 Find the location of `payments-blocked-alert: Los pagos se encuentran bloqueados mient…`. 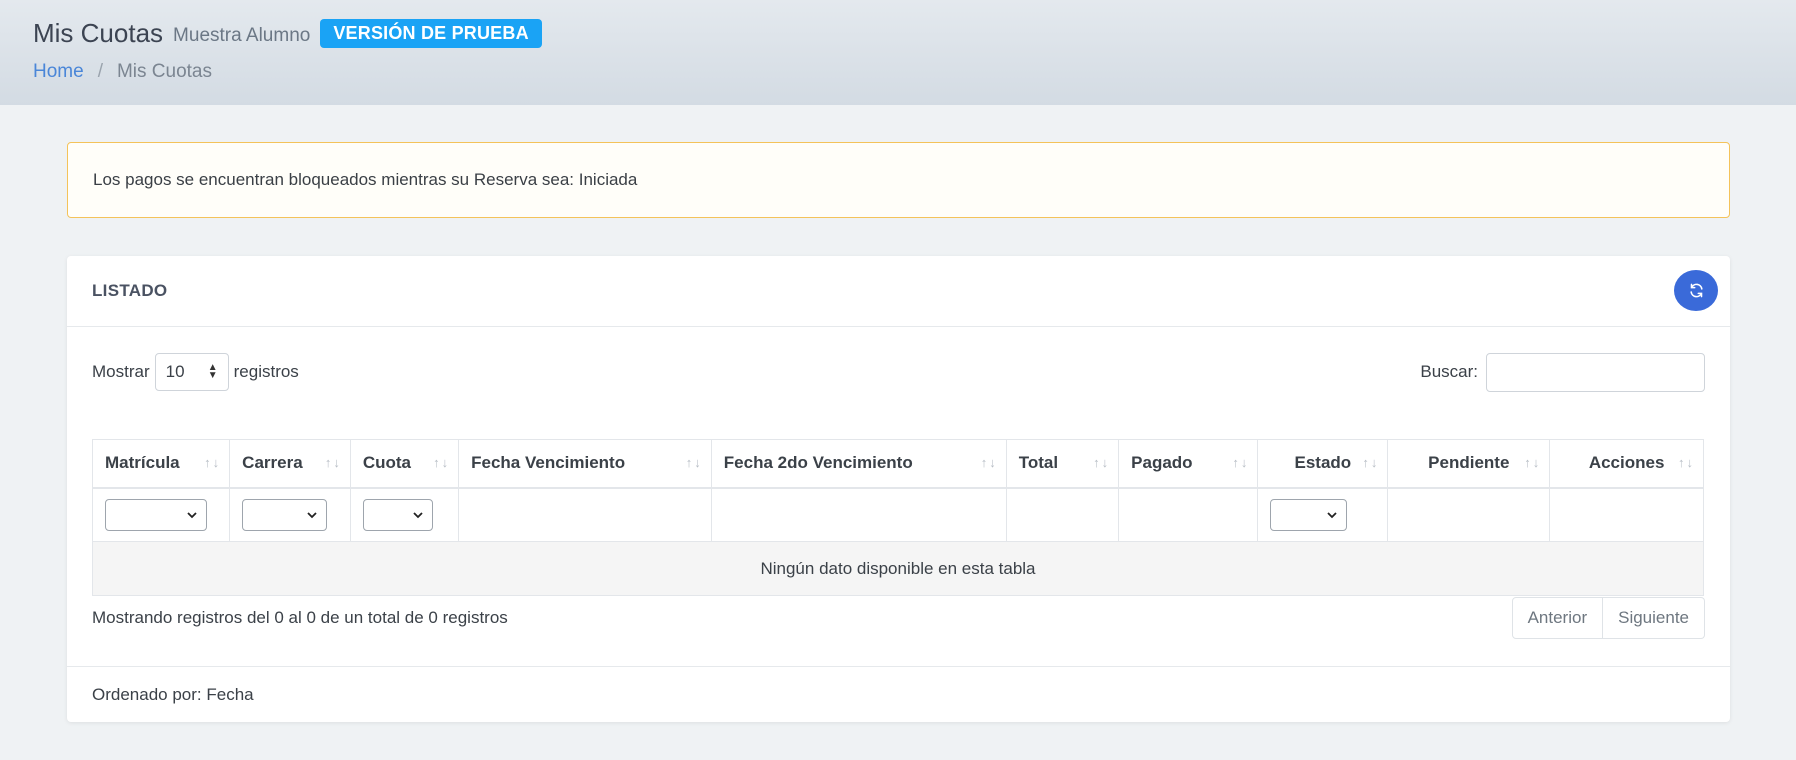

payments-blocked-alert: Los pagos se encuentran bloqueados mient… is located at coordinates (898, 180).